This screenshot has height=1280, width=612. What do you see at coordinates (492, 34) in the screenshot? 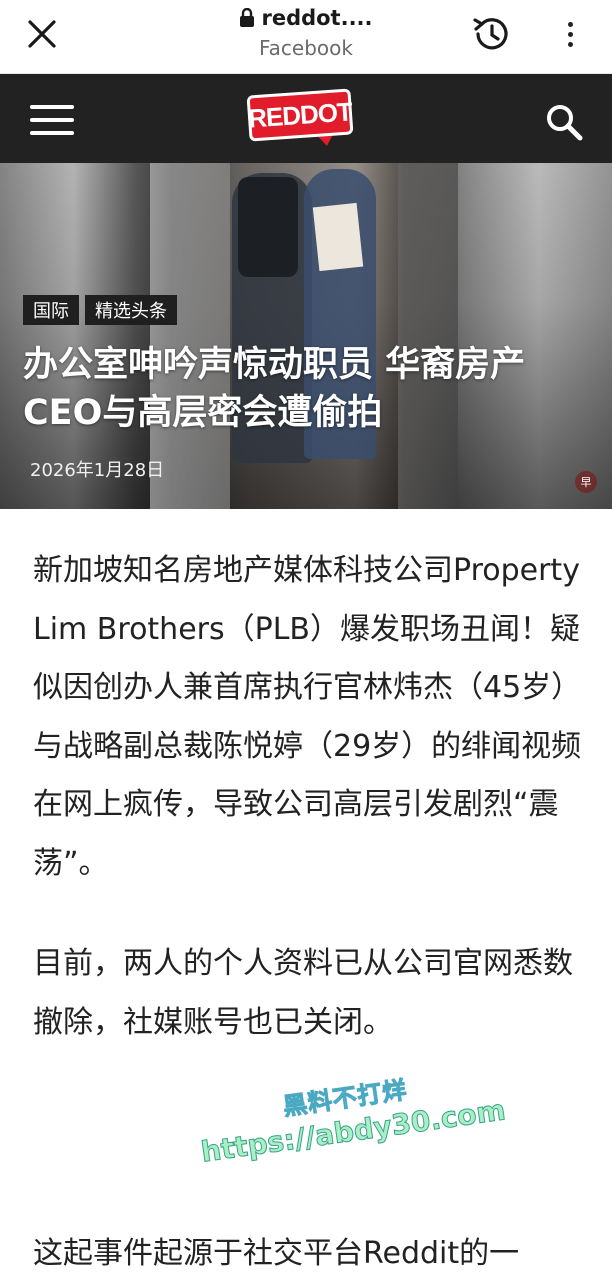
I see `history-icon` at bounding box center [492, 34].